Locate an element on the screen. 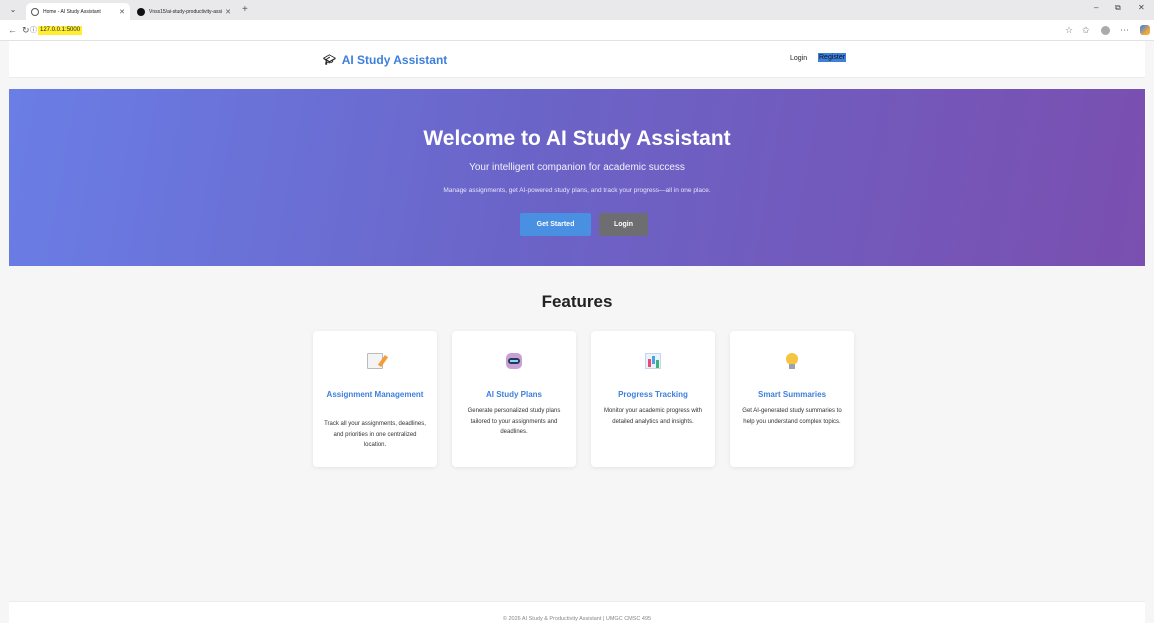  hero-title: Welcome to AI Study Assistant is located at coordinates (577, 138).